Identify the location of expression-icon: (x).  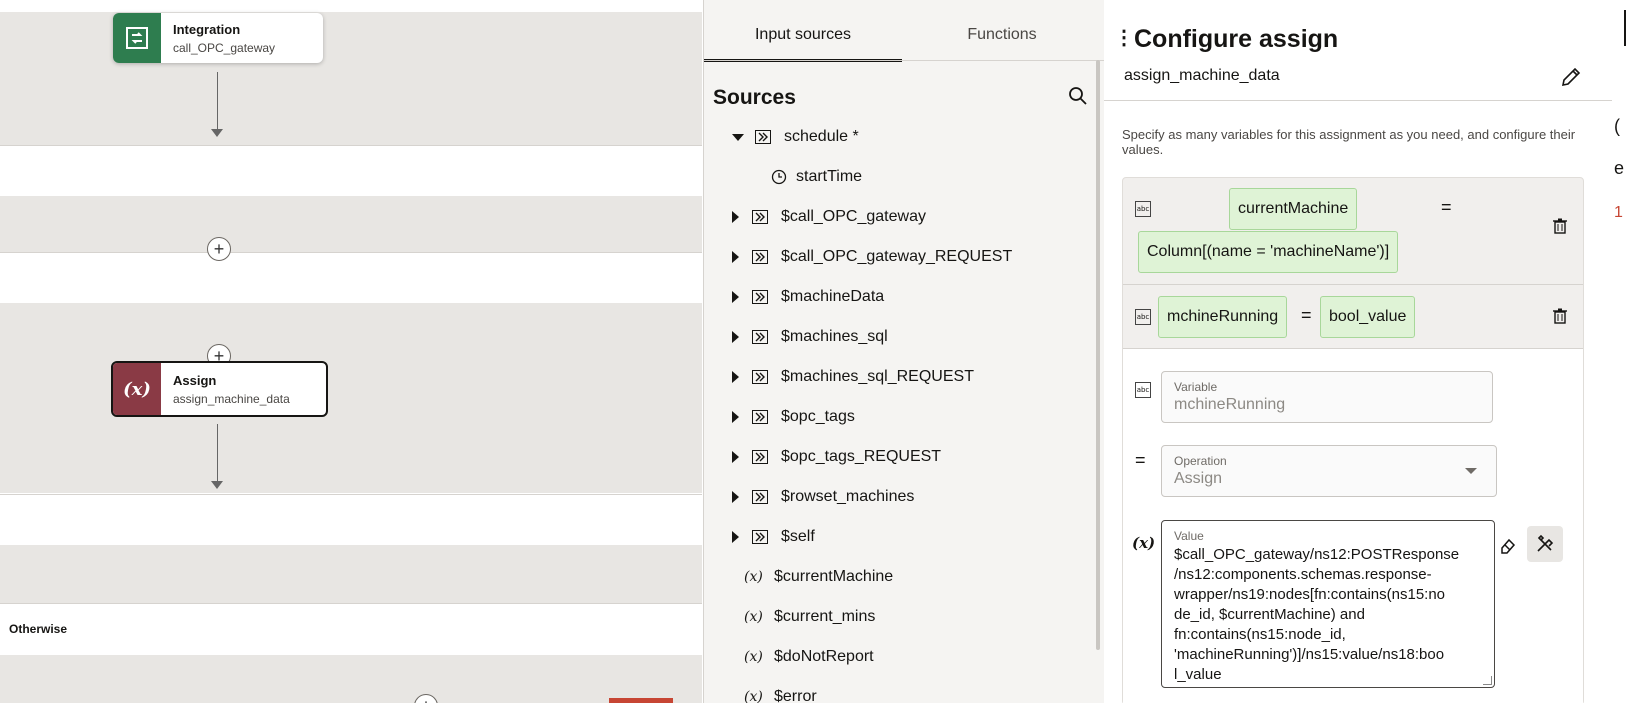
(1144, 543).